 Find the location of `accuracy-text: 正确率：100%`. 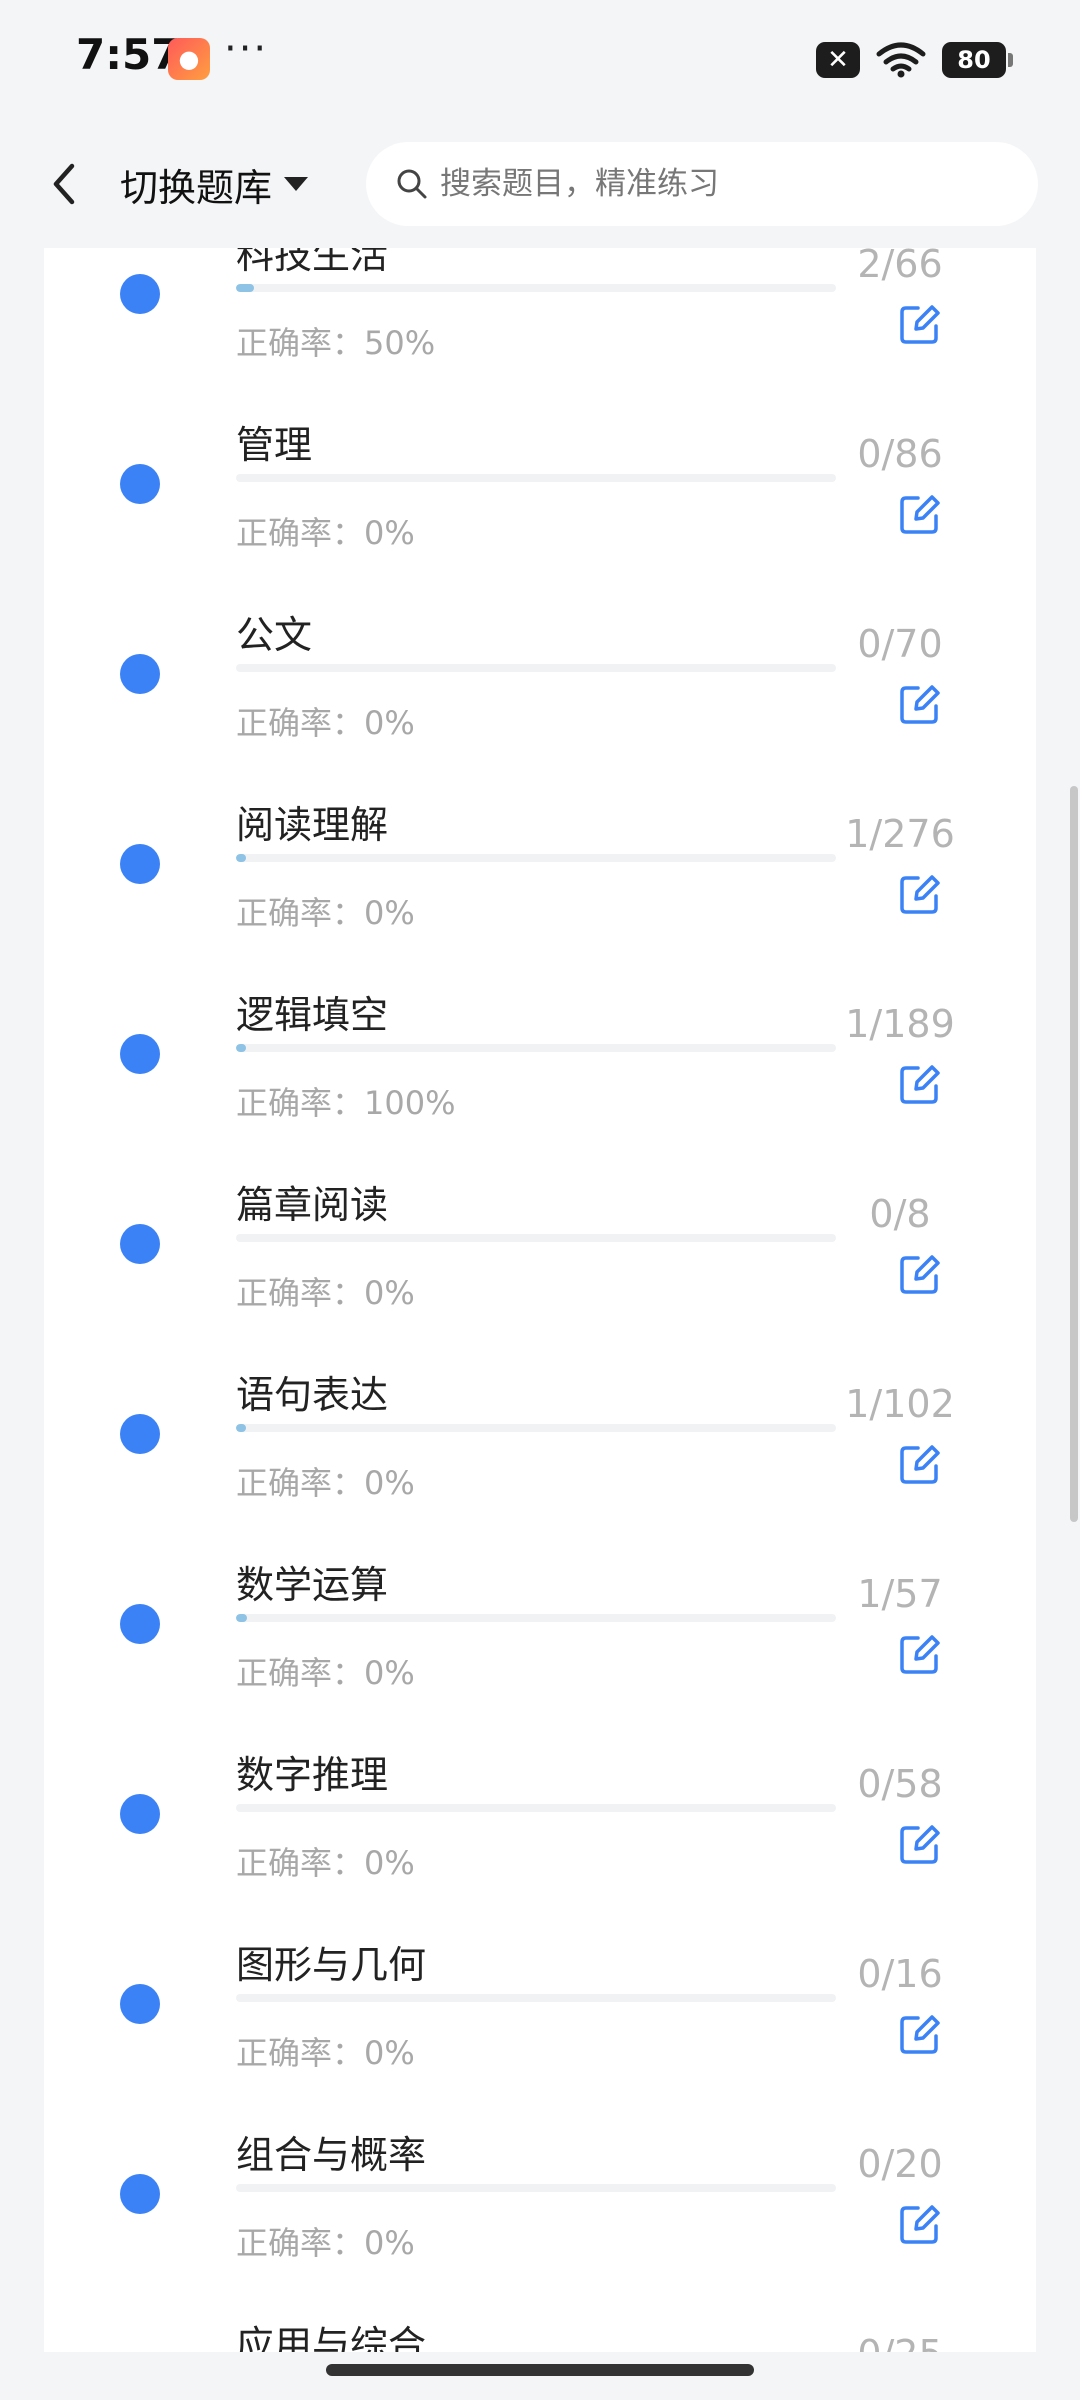

accuracy-text: 正确率：100% is located at coordinates (346, 1103).